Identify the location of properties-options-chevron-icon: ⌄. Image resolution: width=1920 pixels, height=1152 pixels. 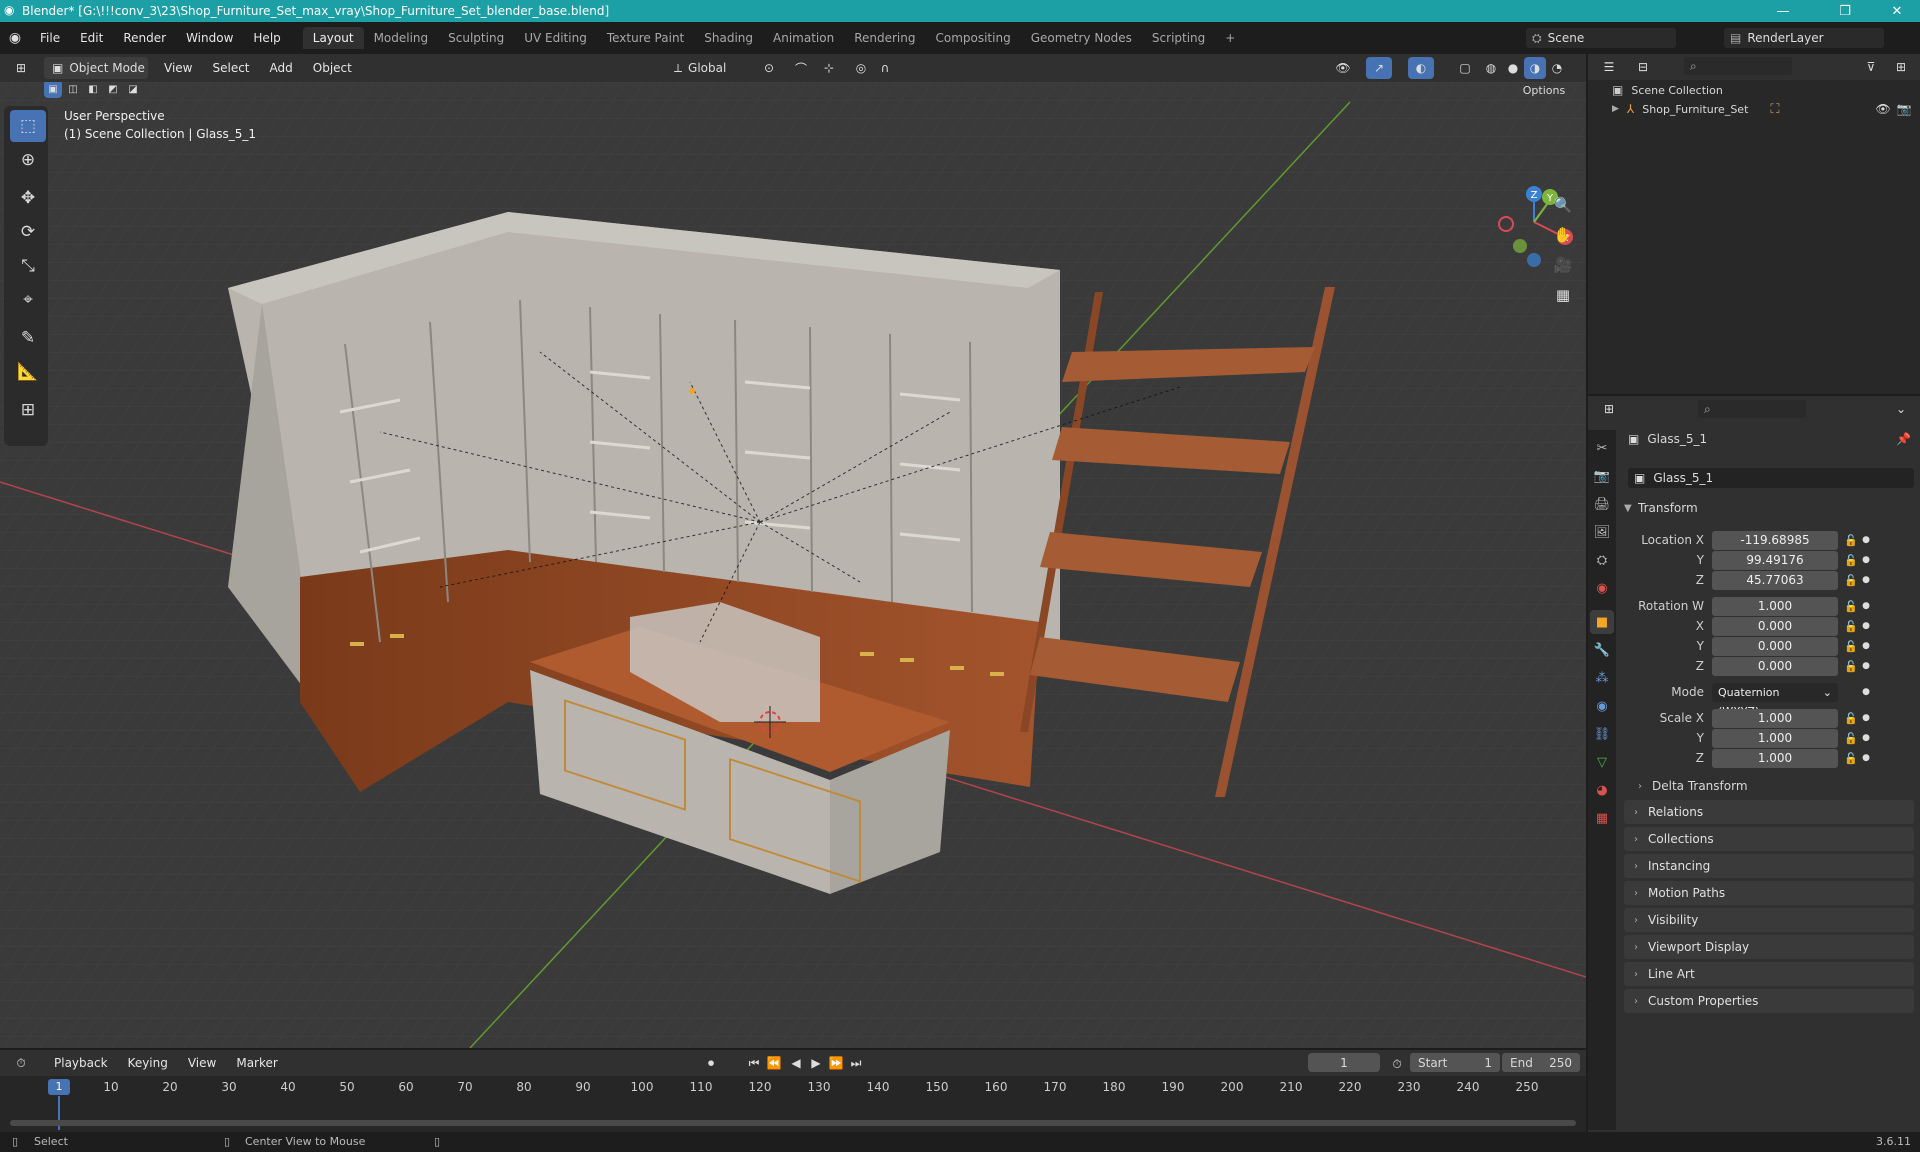
(1901, 409).